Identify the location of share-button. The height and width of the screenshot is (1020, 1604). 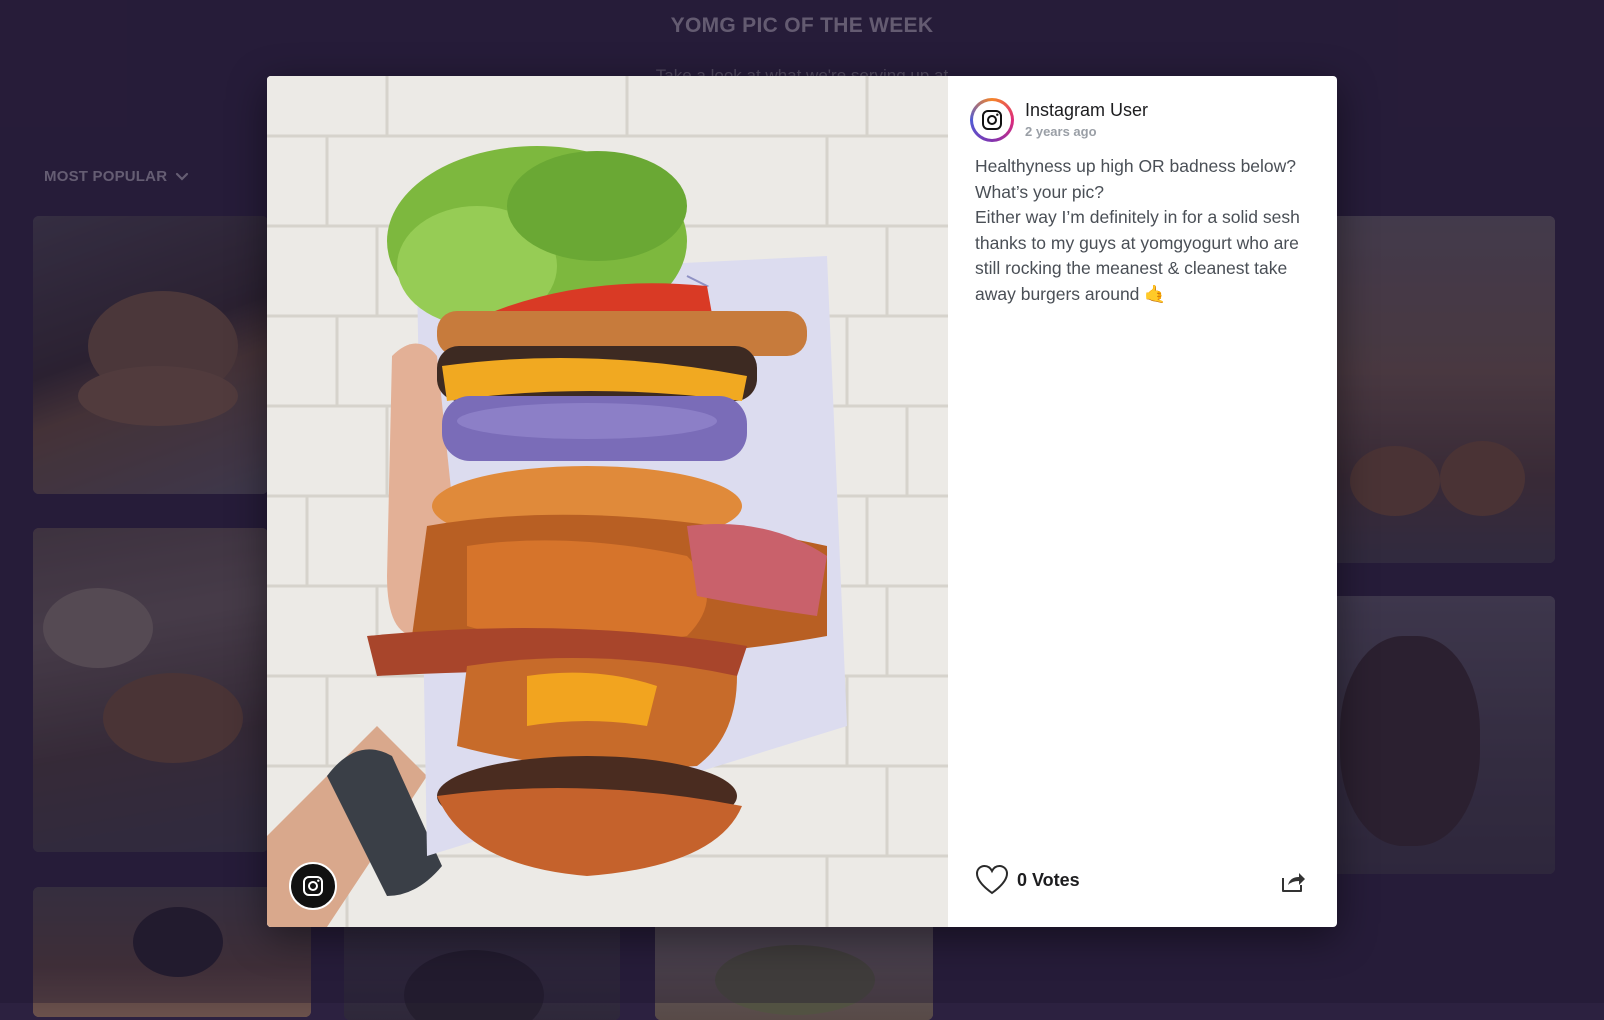
(1293, 881).